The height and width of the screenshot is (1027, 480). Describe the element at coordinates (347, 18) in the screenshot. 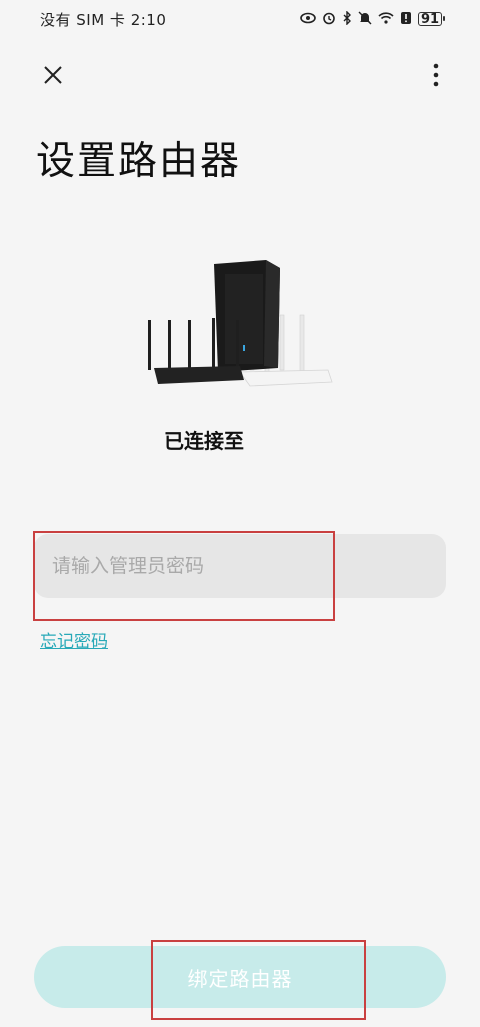

I see `bluetooth-icon` at that location.